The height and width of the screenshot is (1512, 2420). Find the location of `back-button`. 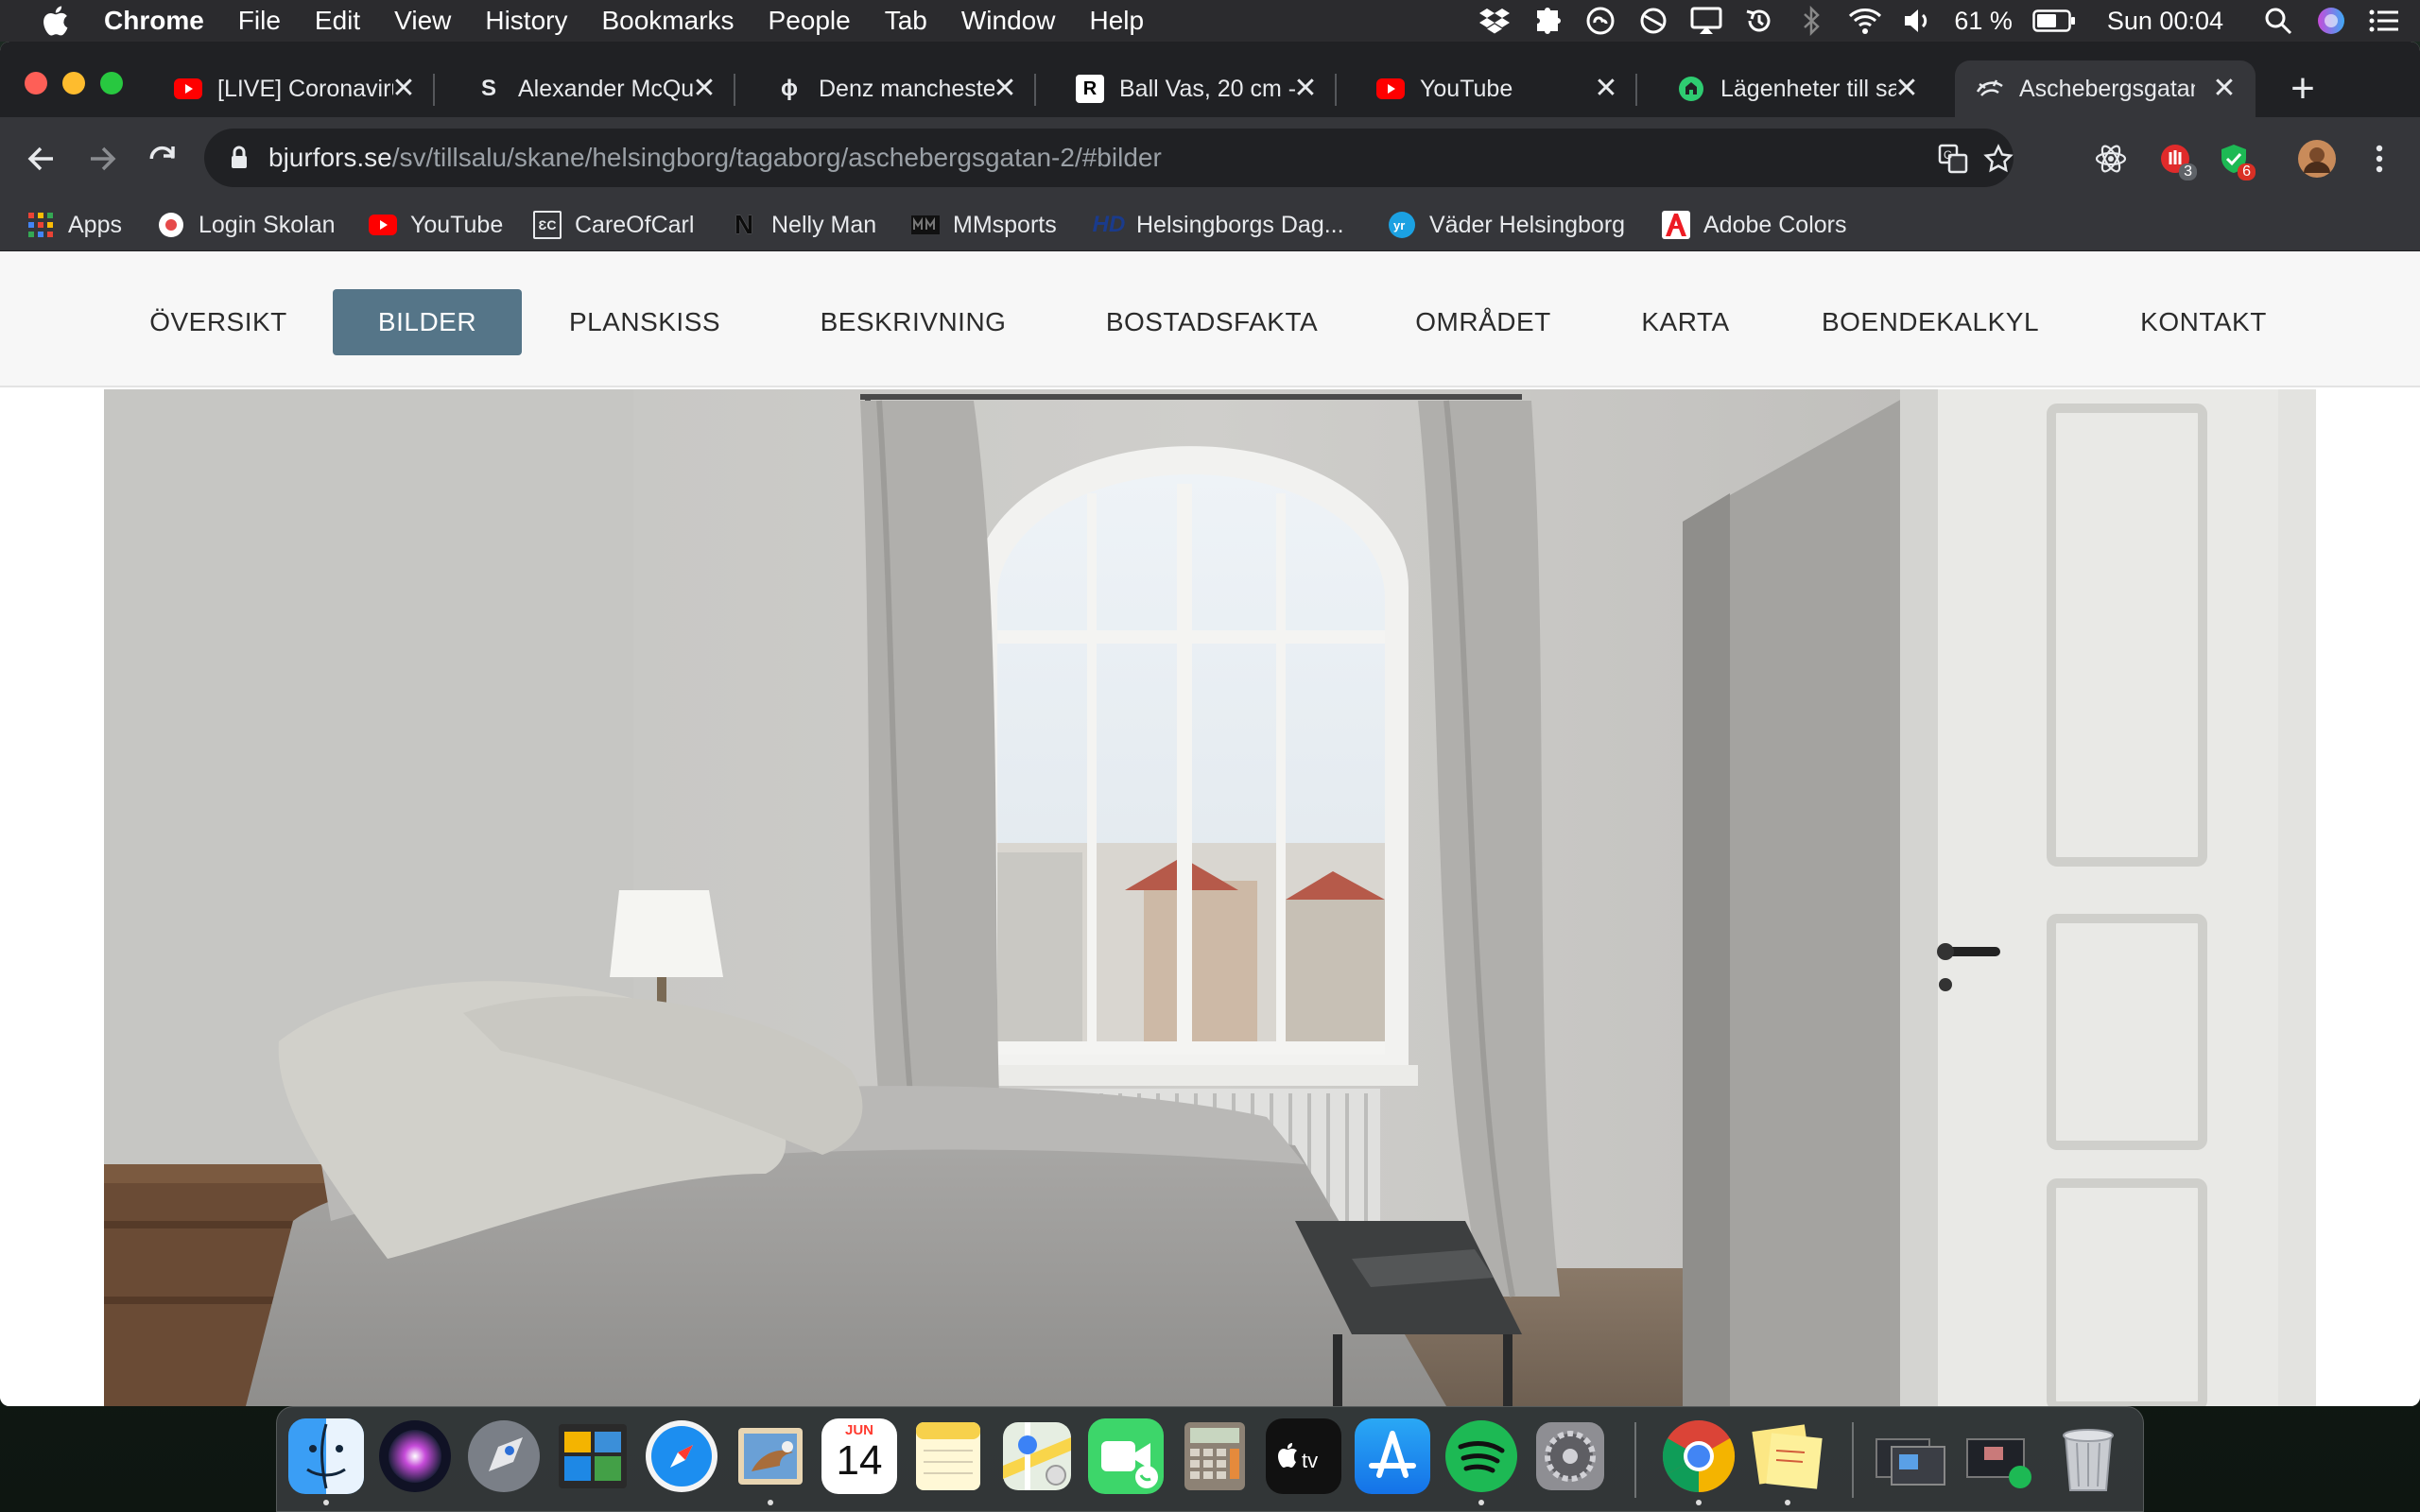

back-button is located at coordinates (41, 158).